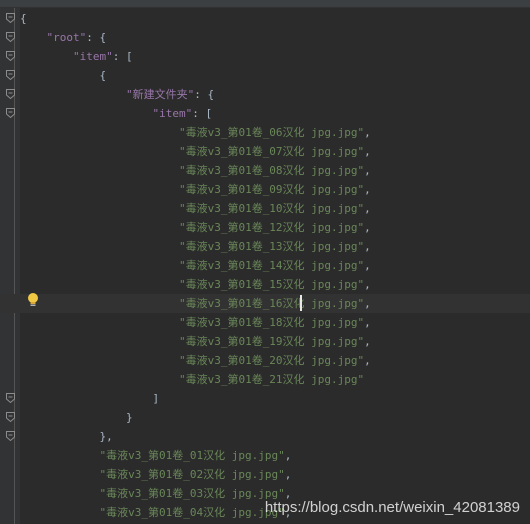 This screenshot has height=524, width=530. What do you see at coordinates (271, 132) in the screenshot?
I see `json-string: "毒液v3_第01卷_06汉化 jpg.jpg"` at bounding box center [271, 132].